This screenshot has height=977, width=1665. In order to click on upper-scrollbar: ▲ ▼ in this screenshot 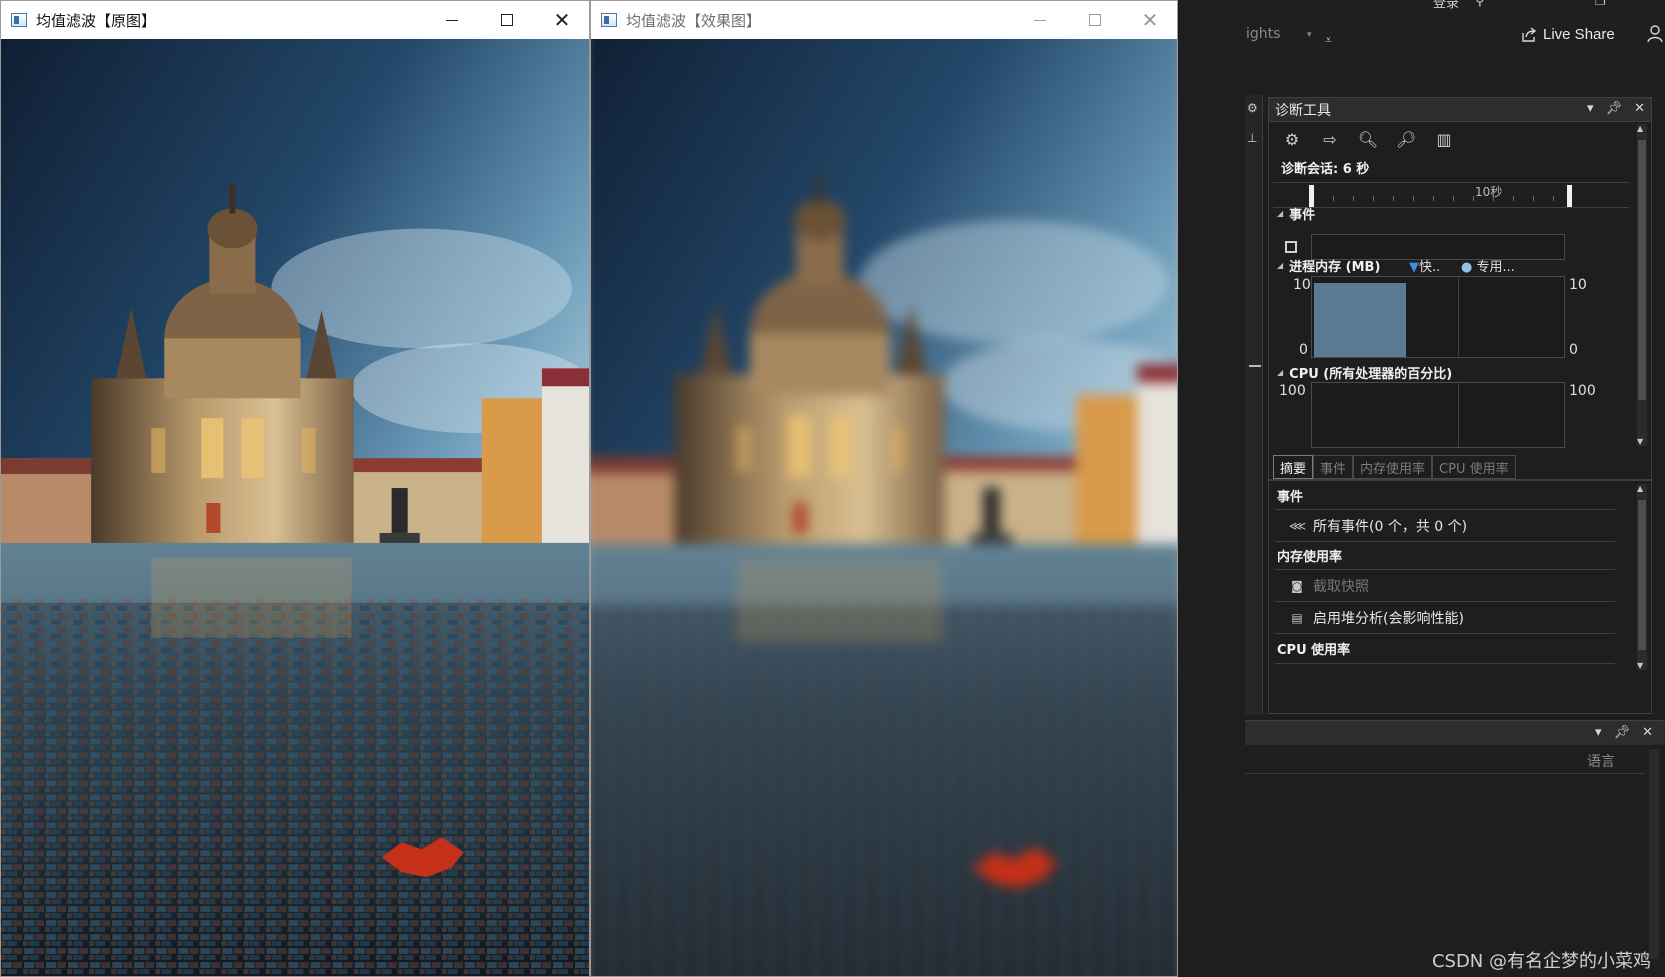, I will do `click(1642, 285)`.